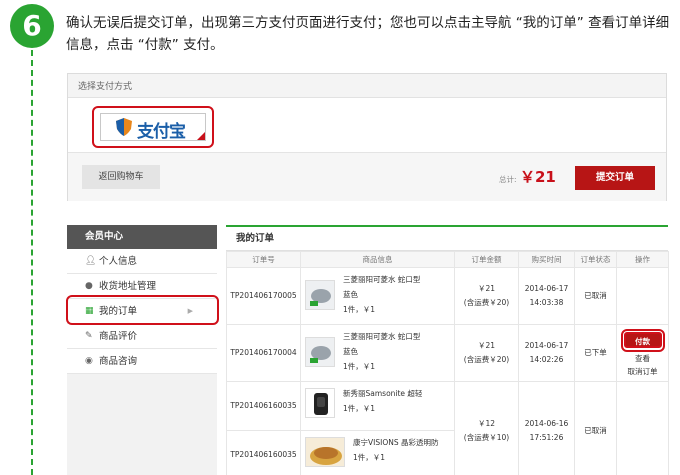  I want to click on product-info: 新秀丽Samsonite 超轻 1件，￥1, so click(377, 406).